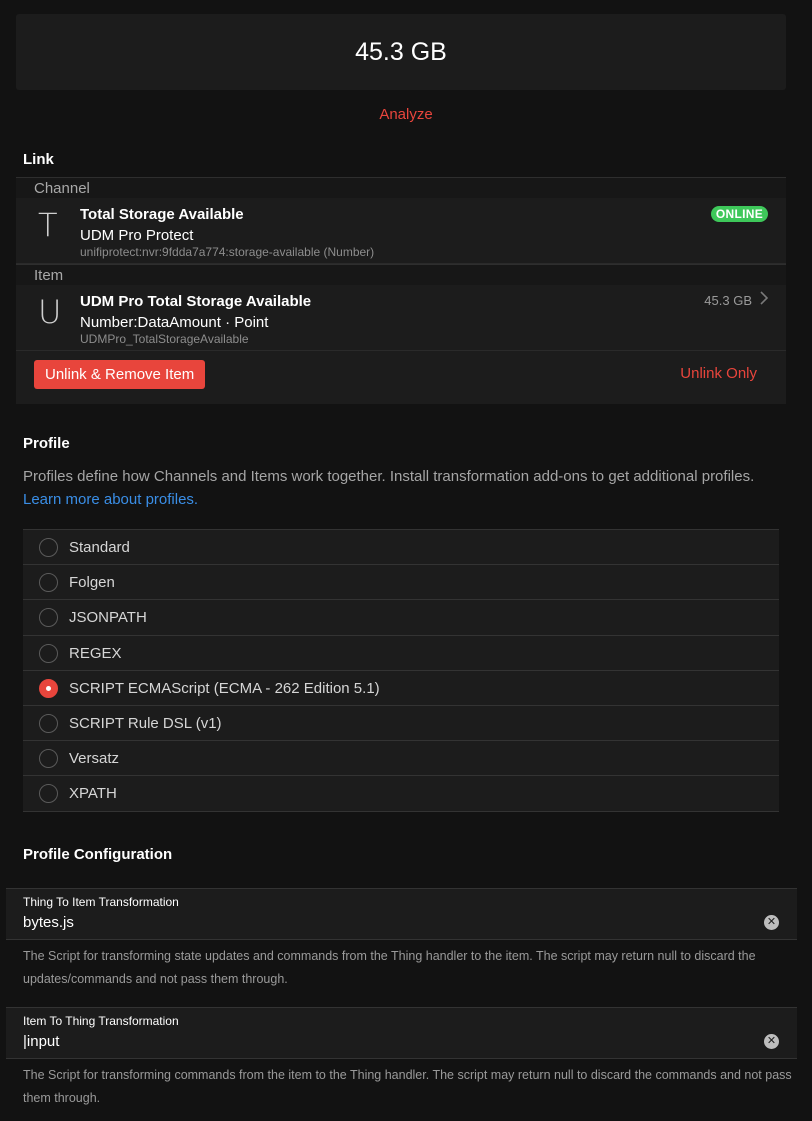 Image resolution: width=812 pixels, height=1121 pixels. What do you see at coordinates (401, 653) in the screenshot?
I see `profile-option: REGEX` at bounding box center [401, 653].